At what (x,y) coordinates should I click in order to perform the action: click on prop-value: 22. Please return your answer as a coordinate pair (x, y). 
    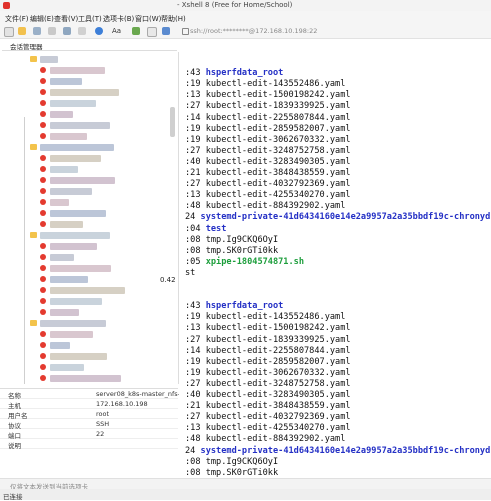
    Looking at the image, I should click on (100, 434).